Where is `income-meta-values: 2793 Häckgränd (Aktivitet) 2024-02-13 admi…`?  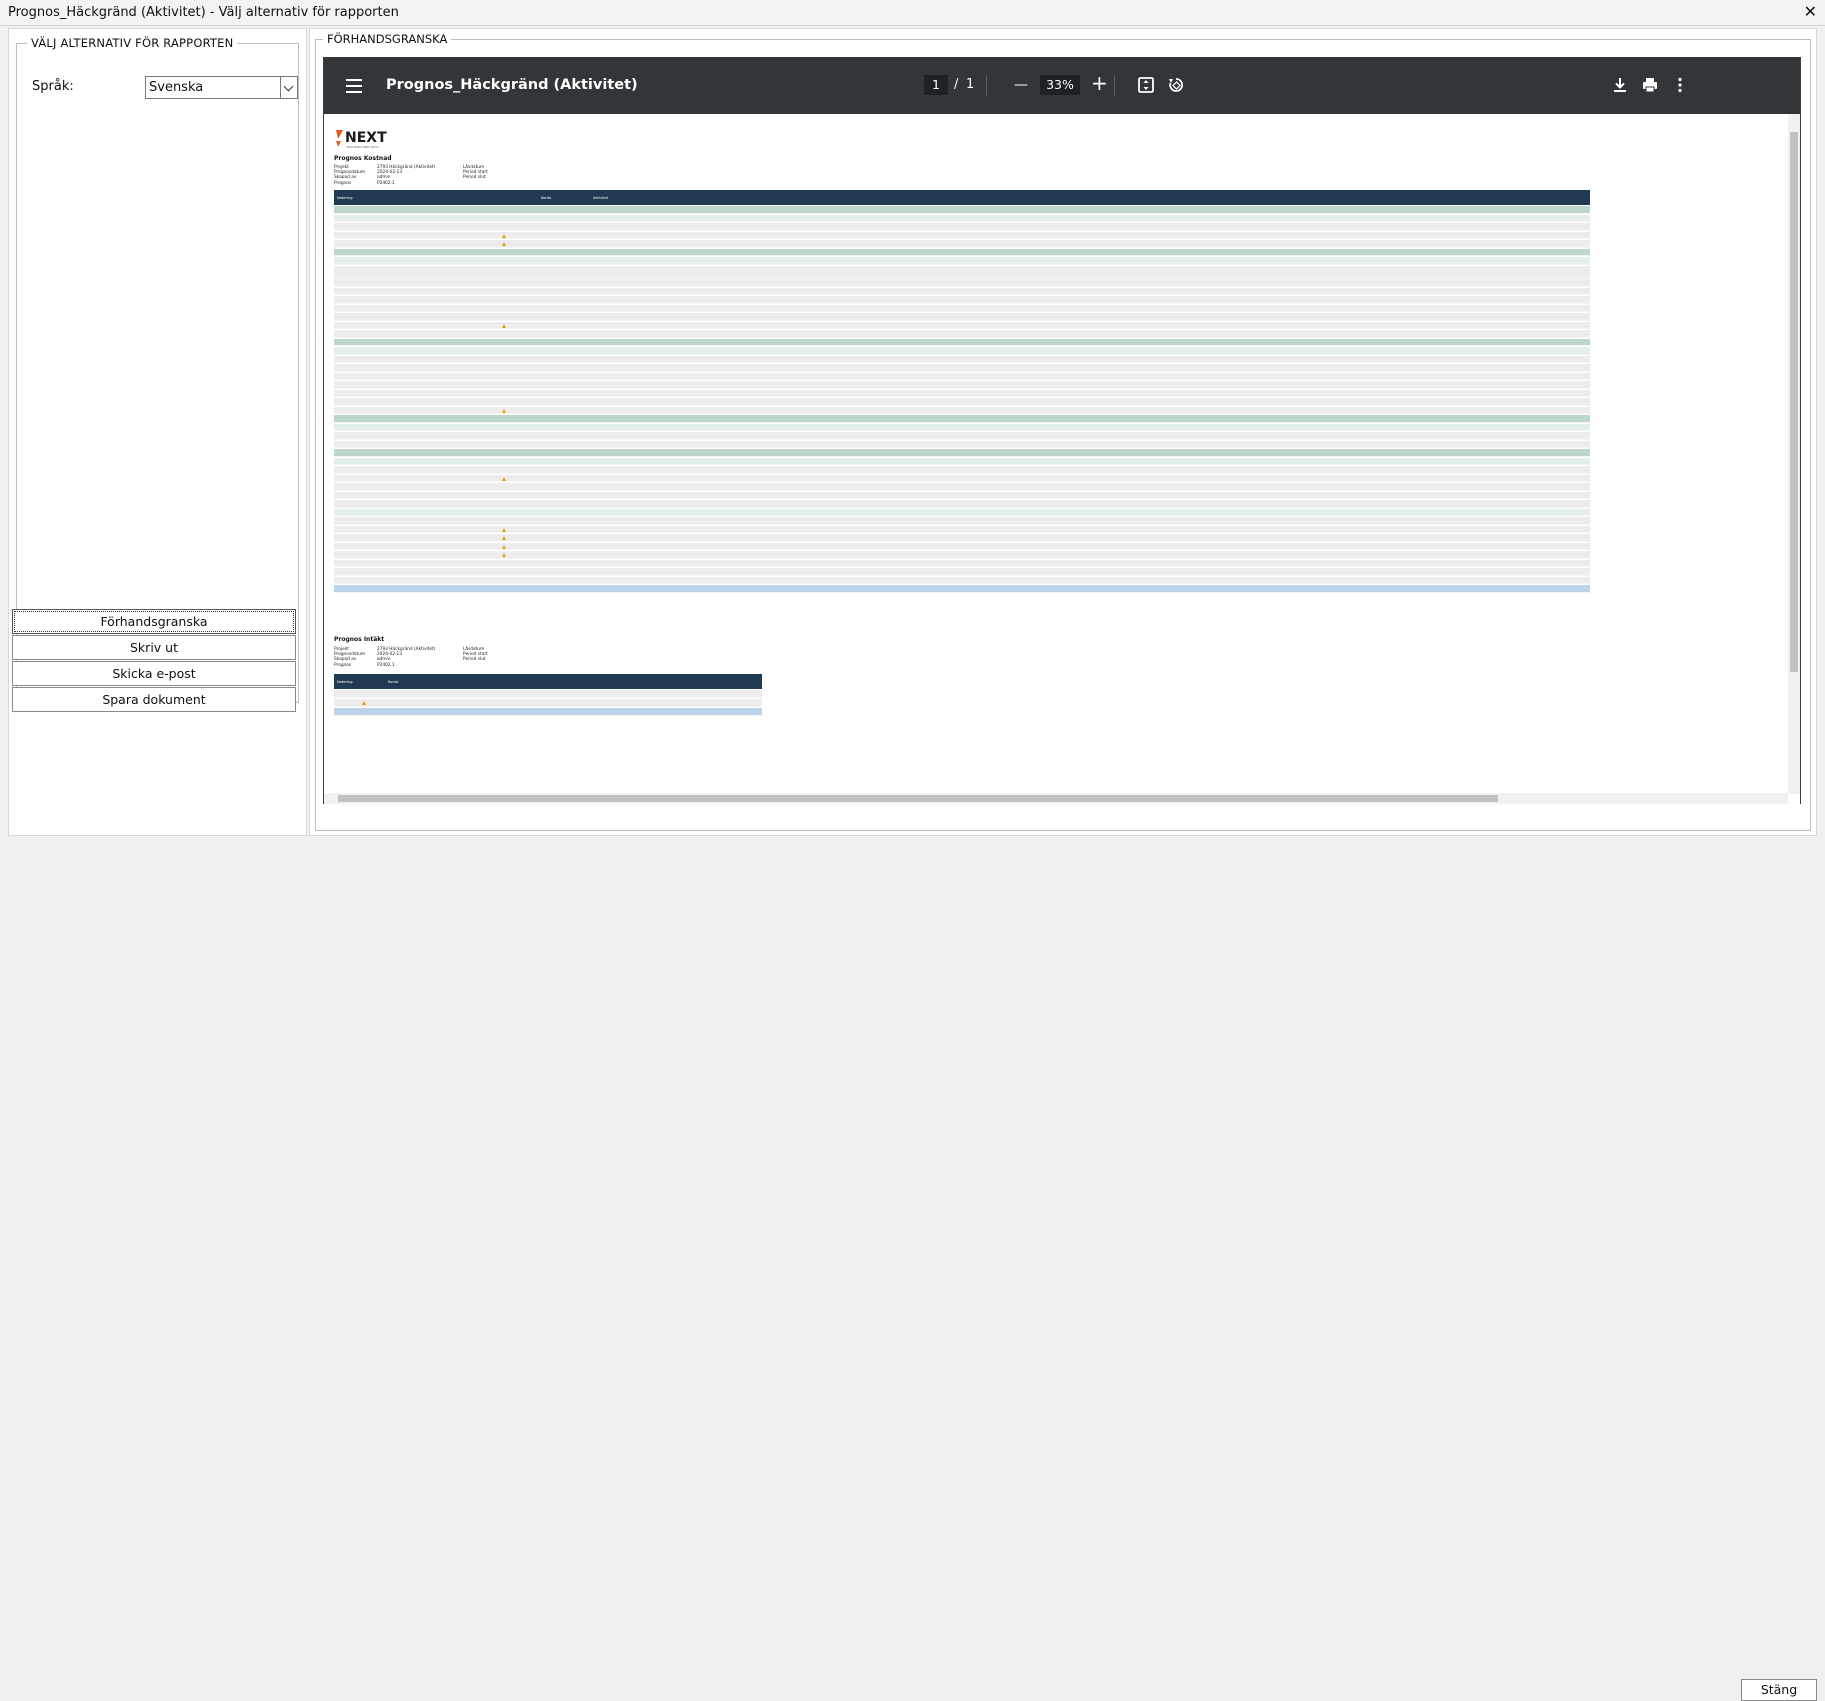
income-meta-values: 2793 Häckgränd (Aktivitet) 2024-02-13 admi… is located at coordinates (406, 657).